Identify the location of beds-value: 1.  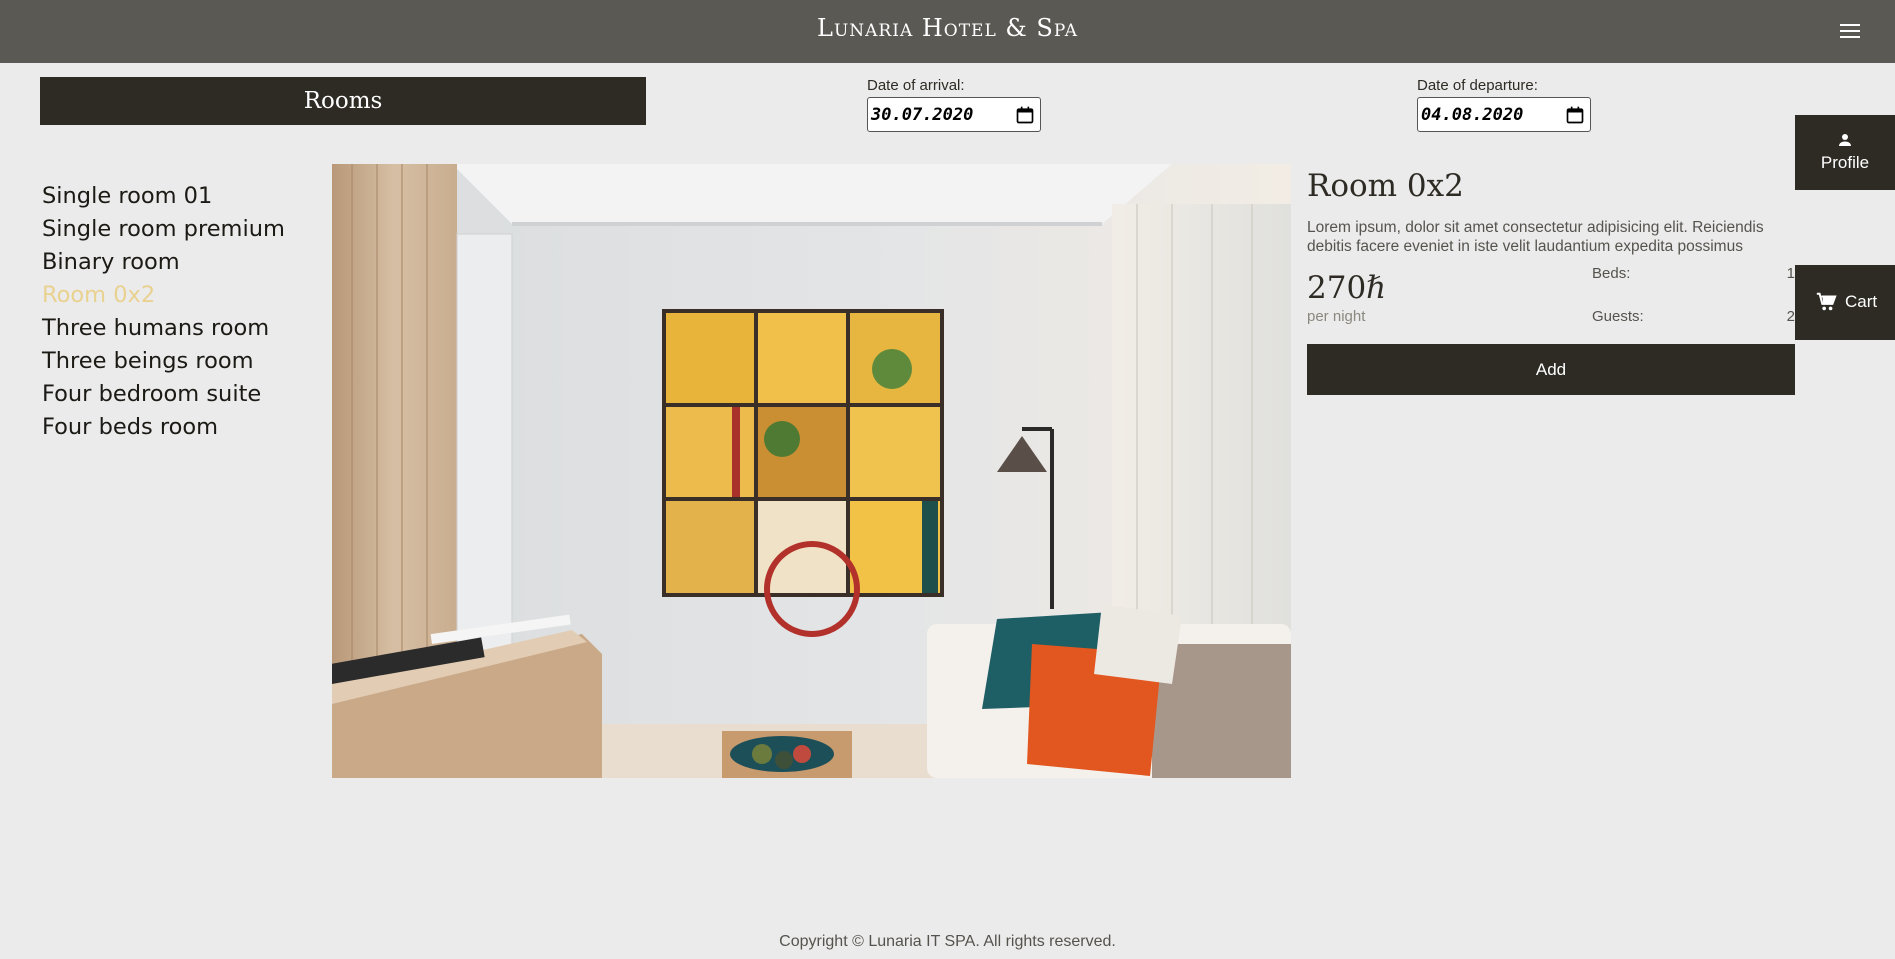
(1790, 273).